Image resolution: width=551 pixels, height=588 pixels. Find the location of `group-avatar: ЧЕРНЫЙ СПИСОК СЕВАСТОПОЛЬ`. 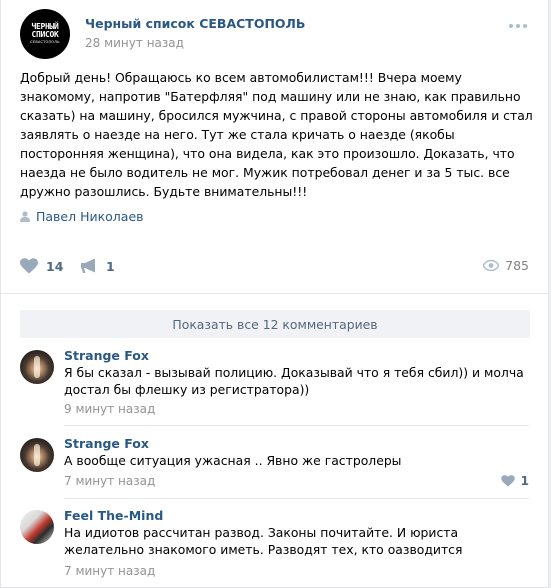

group-avatar: ЧЕРНЫЙ СПИСОК СЕВАСТОПОЛЬ is located at coordinates (45, 34).